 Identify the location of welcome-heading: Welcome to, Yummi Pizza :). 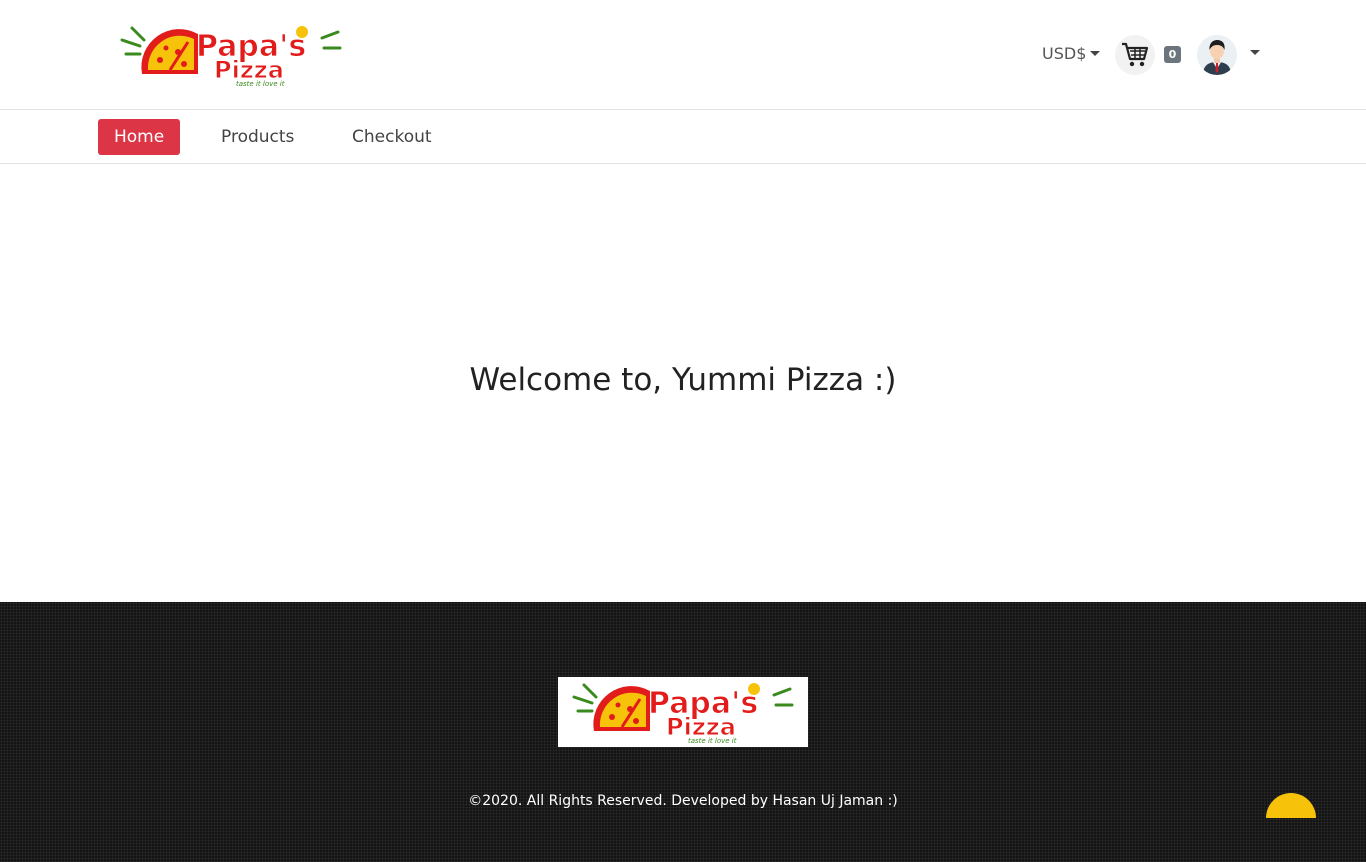
(683, 380).